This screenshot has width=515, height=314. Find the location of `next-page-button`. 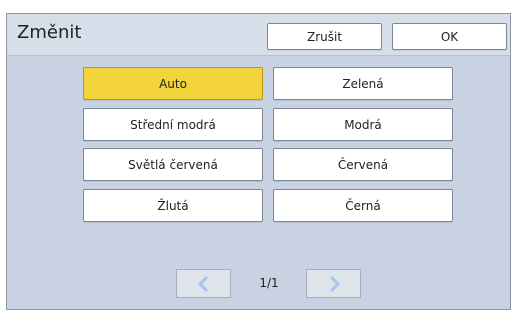

next-page-button is located at coordinates (333, 283).